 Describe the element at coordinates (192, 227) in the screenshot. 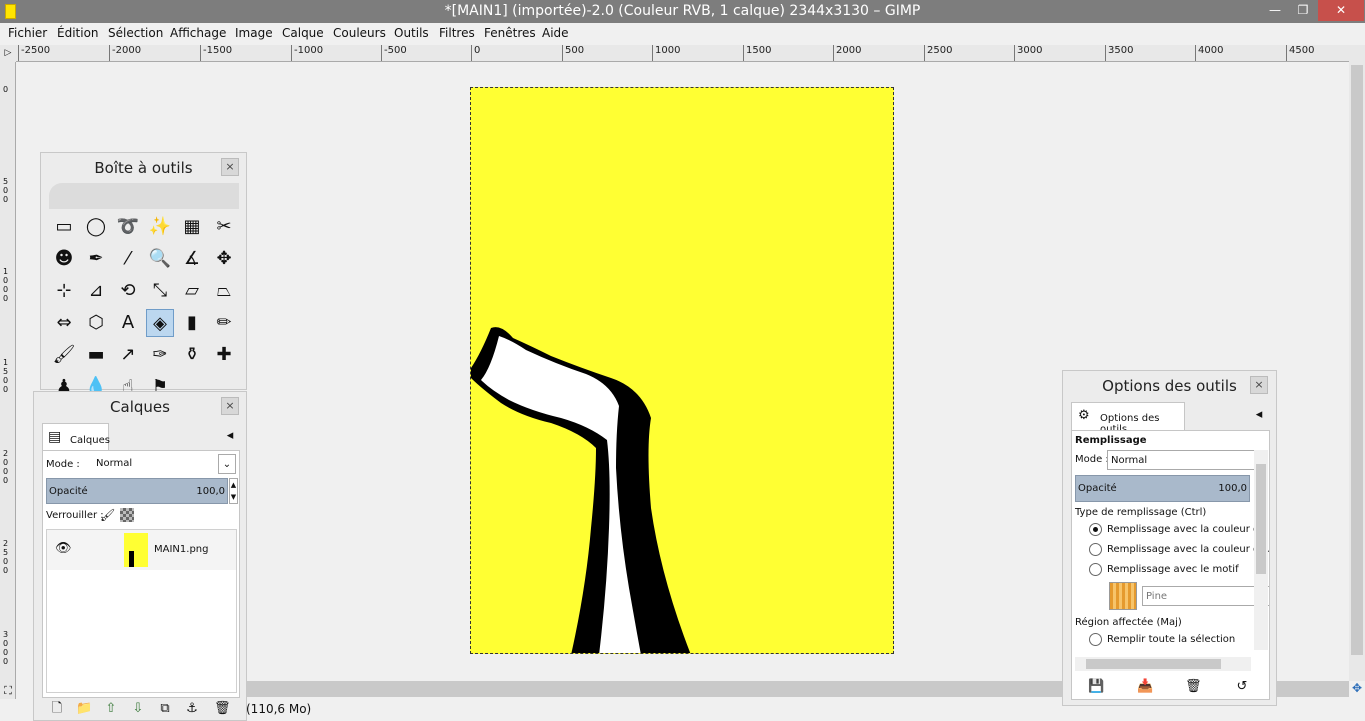

I see `tool-color-select-icon: ▦` at that location.